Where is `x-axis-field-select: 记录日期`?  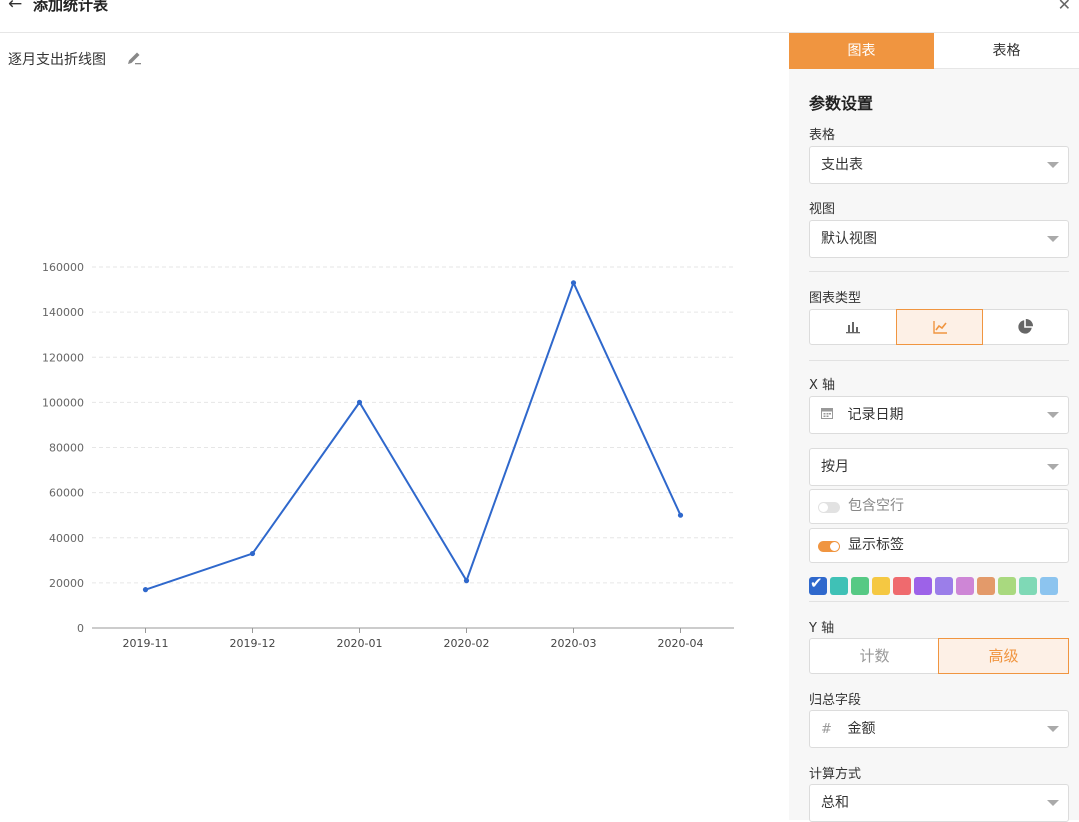
x-axis-field-select: 记录日期 is located at coordinates (939, 415).